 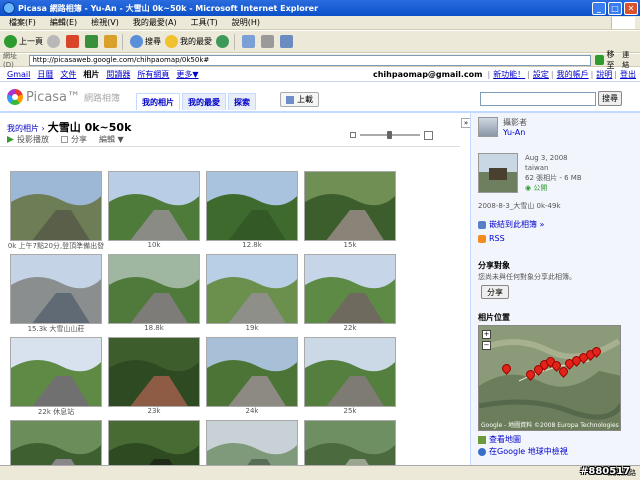 I want to click on gbar-reader: 閱讀器, so click(x=118, y=74).